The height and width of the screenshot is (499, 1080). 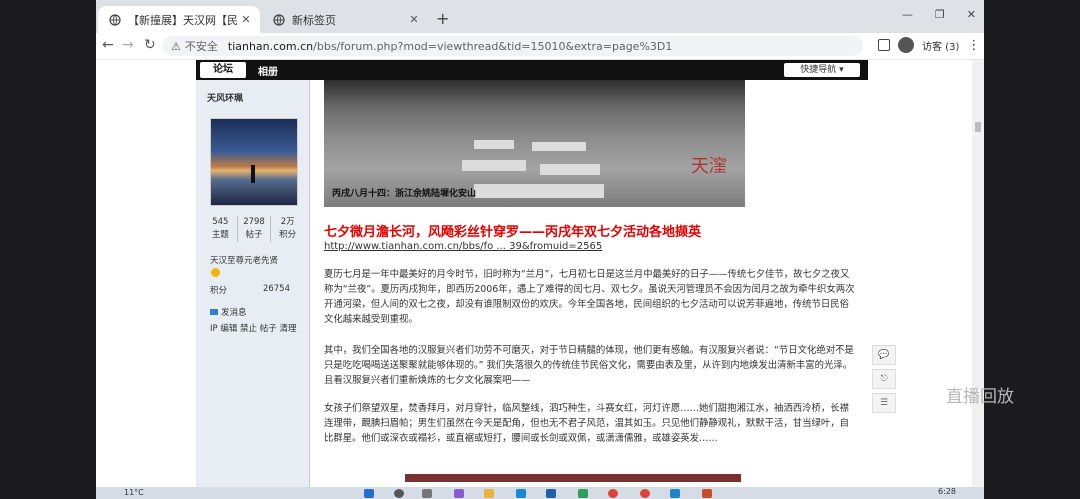 I want to click on clock: 6:28, so click(x=947, y=491).